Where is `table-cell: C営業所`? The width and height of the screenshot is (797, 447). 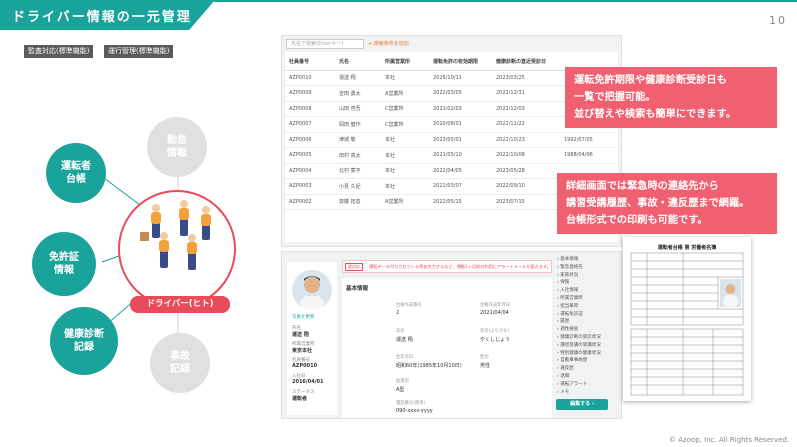
table-cell: C営業所 is located at coordinates (405, 109).